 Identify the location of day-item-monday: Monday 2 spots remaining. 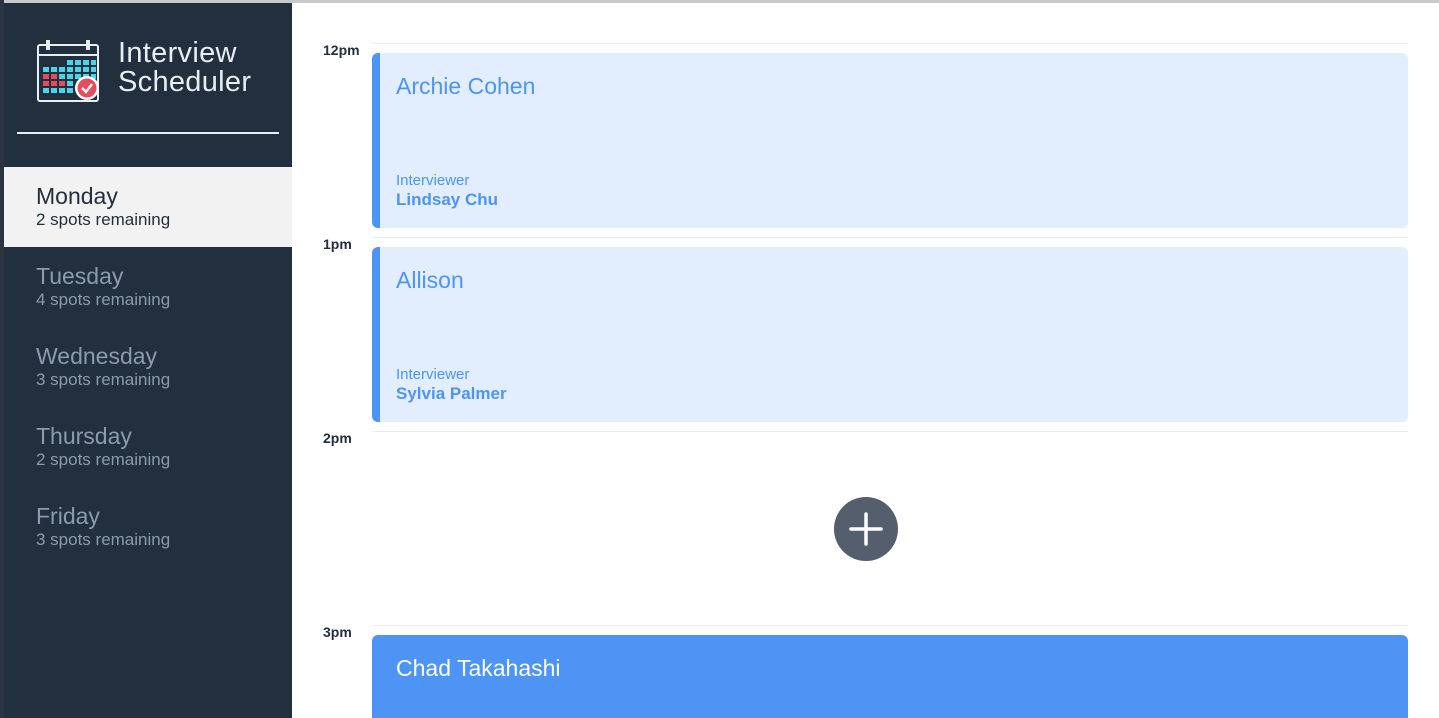
(148, 207).